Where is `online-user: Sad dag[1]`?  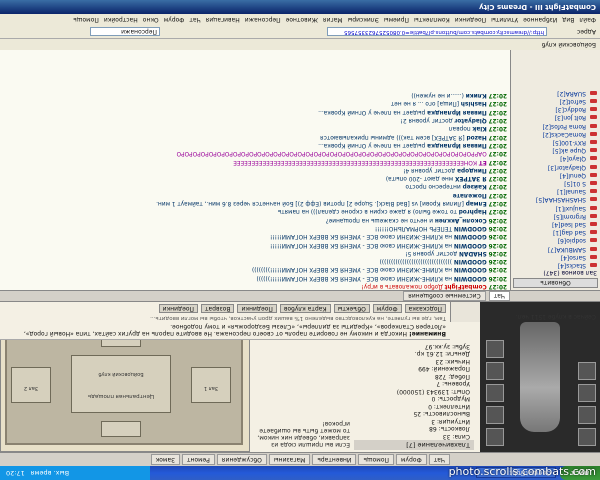
online-user: Sad dag[1] is located at coordinates (555, 232).